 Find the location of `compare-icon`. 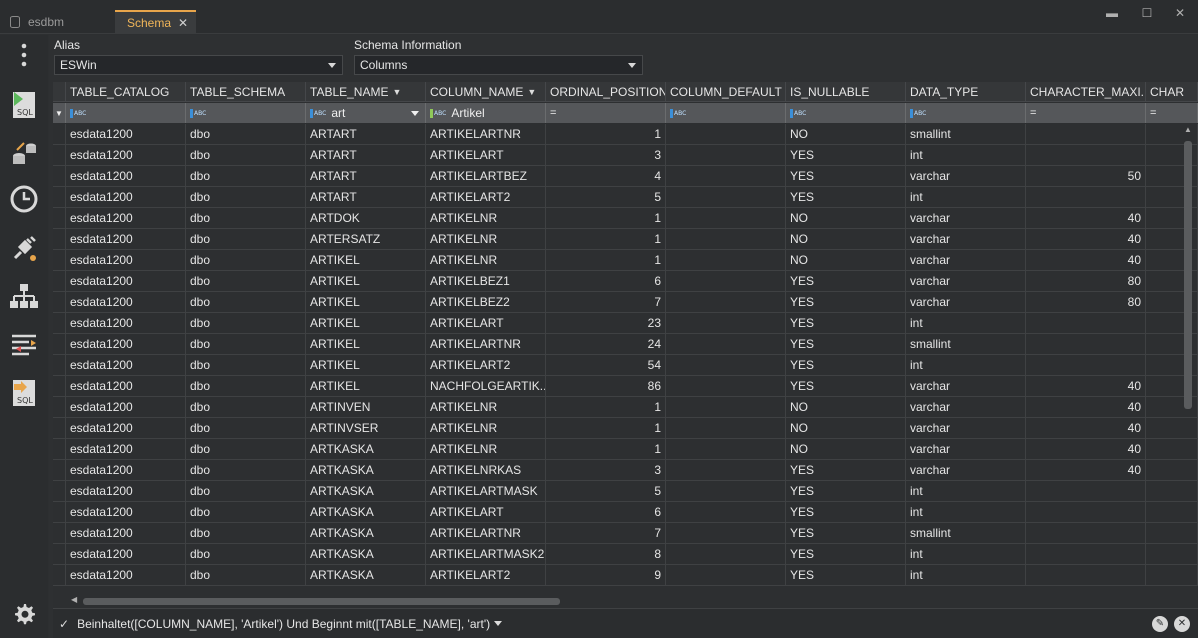

compare-icon is located at coordinates (24, 345).